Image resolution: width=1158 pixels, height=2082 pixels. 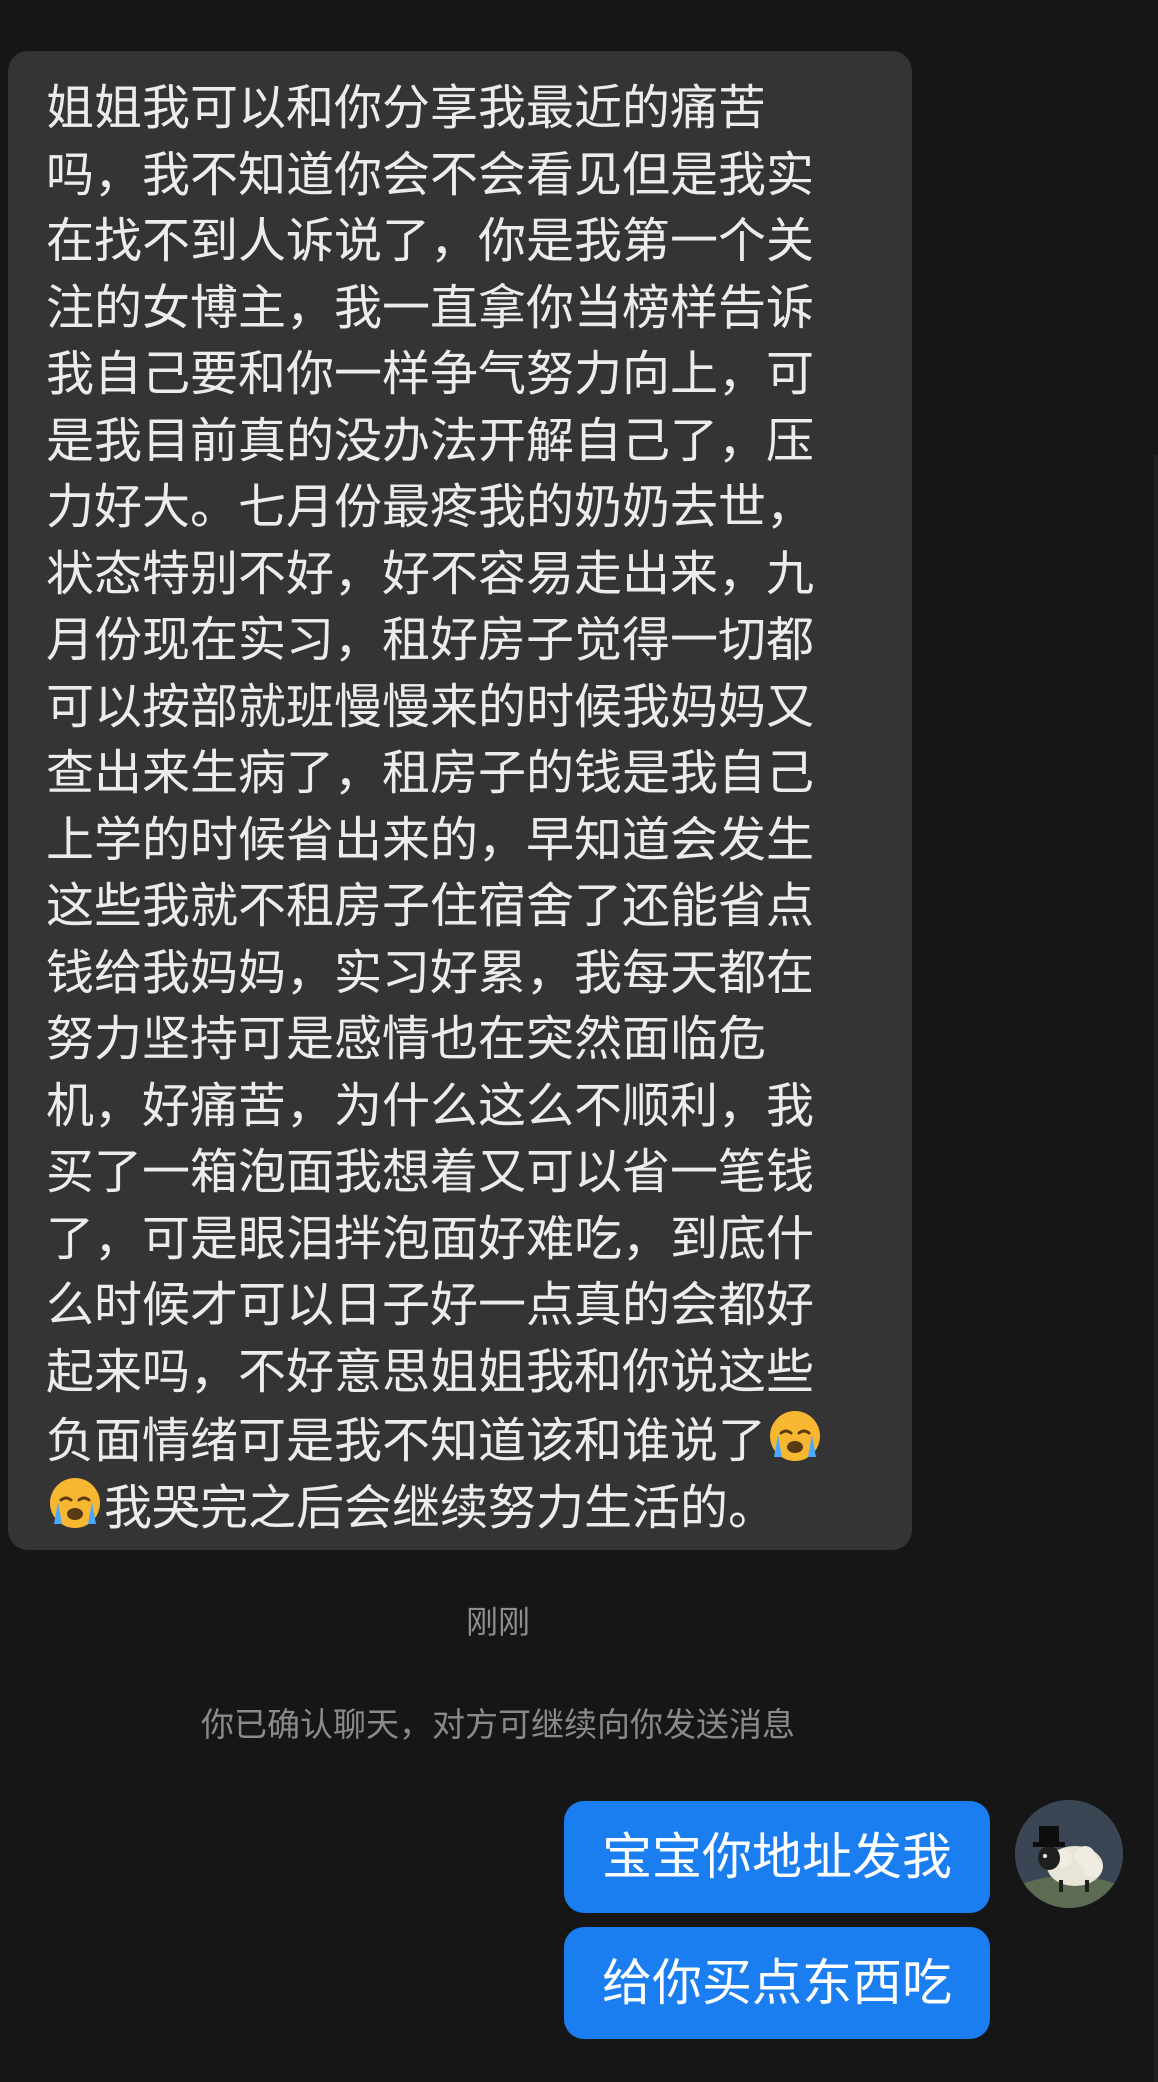 What do you see at coordinates (430, 1371) in the screenshot?
I see `message-line: 起来吗，不好意思姐姐我和你说这些` at bounding box center [430, 1371].